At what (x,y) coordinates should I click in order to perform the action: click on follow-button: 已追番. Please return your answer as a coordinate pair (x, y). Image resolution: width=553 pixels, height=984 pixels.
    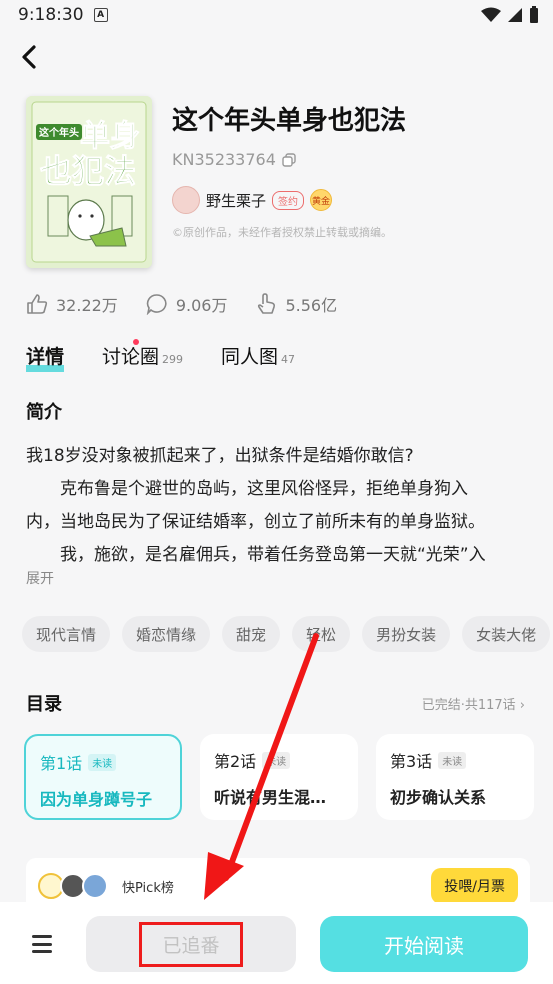
    Looking at the image, I should click on (191, 944).